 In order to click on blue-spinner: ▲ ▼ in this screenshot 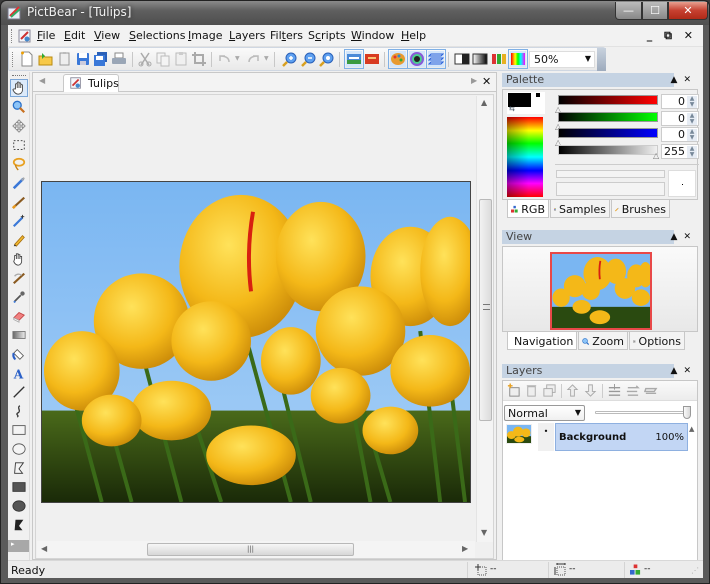, I will do `click(692, 135)`.